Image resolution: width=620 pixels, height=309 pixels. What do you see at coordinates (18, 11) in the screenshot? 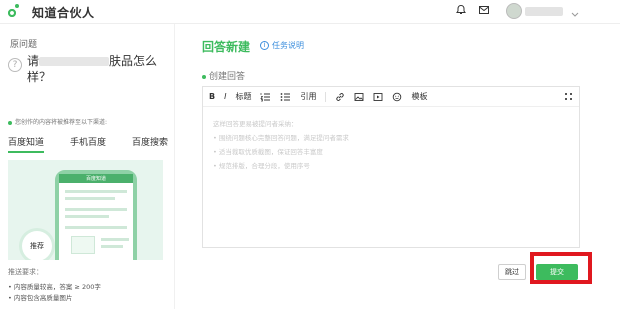
I see `brand-logo-icon` at bounding box center [18, 11].